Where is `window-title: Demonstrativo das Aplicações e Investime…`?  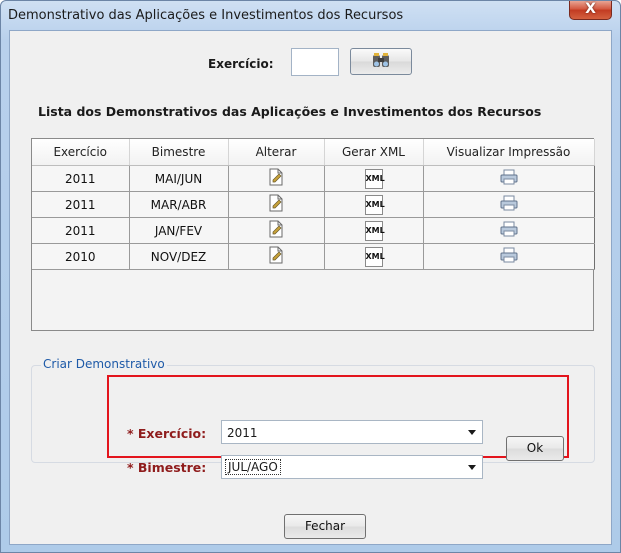 window-title: Demonstrativo das Aplicações e Investime… is located at coordinates (206, 15).